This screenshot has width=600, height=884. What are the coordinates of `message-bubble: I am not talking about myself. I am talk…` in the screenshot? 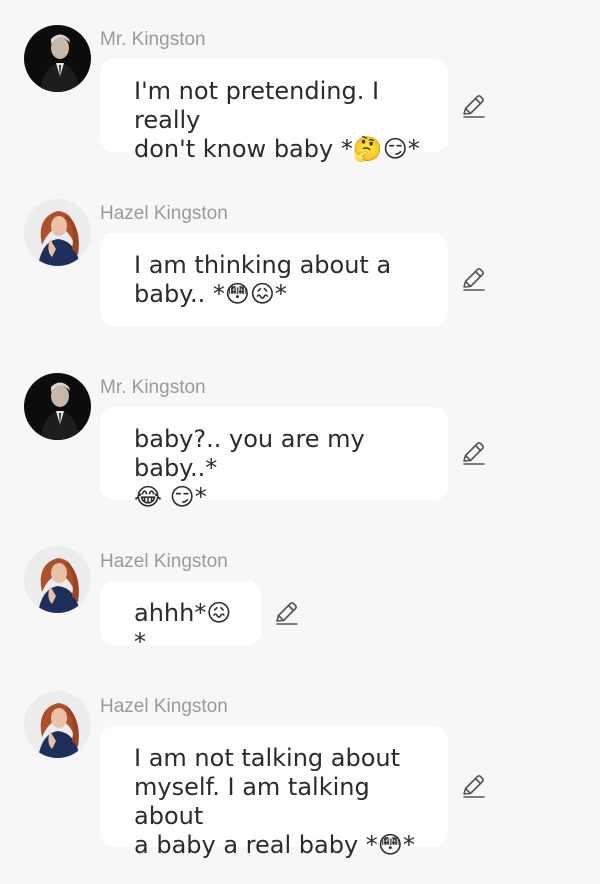 It's located at (274, 792).